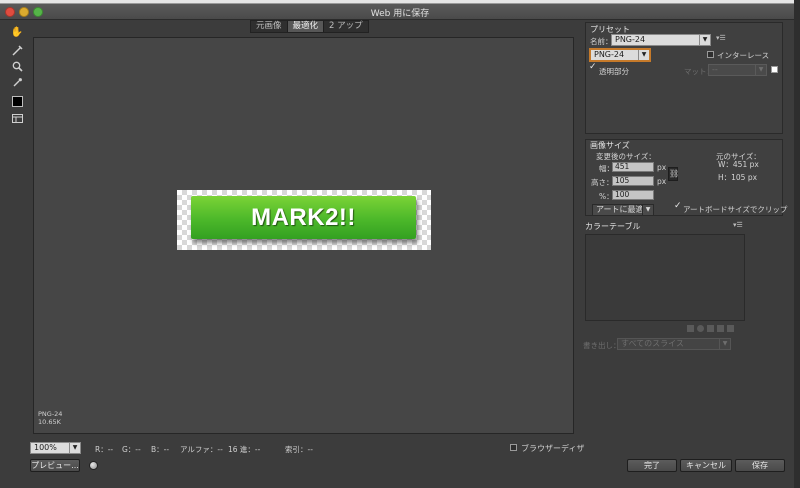 The image size is (800, 488). I want to click on export-slices-select: すべてのスライス ▼, so click(674, 344).